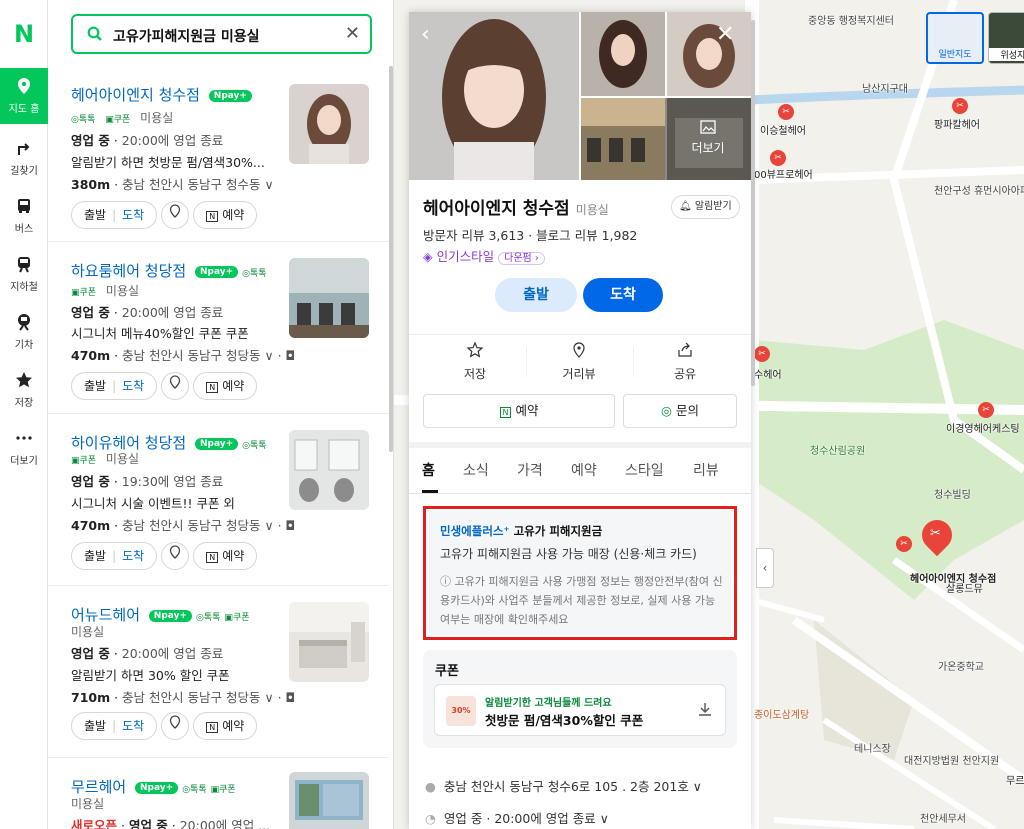 The height and width of the screenshot is (829, 1024). What do you see at coordinates (783, 173) in the screenshot?
I see `map-label-poi: 00뷰프로헤어` at bounding box center [783, 173].